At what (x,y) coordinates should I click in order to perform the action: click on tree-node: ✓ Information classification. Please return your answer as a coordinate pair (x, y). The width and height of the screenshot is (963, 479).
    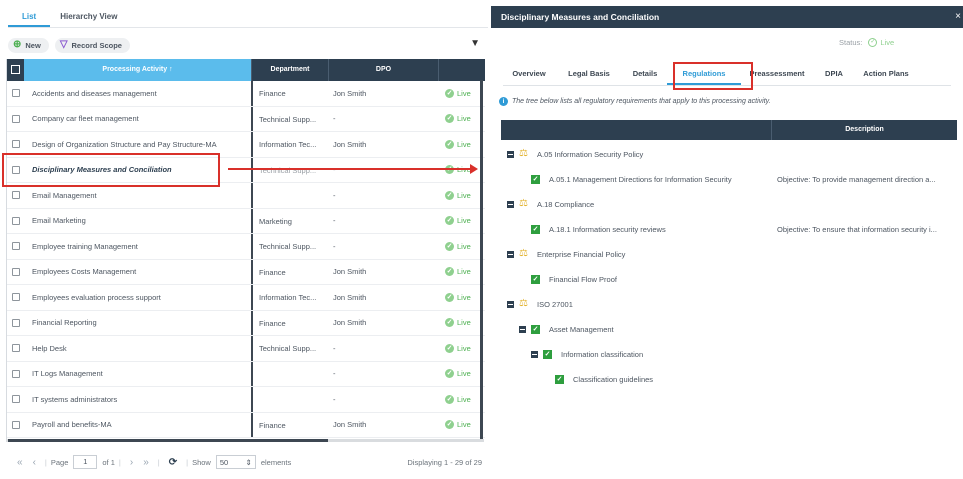
    Looking at the image, I should click on (729, 354).